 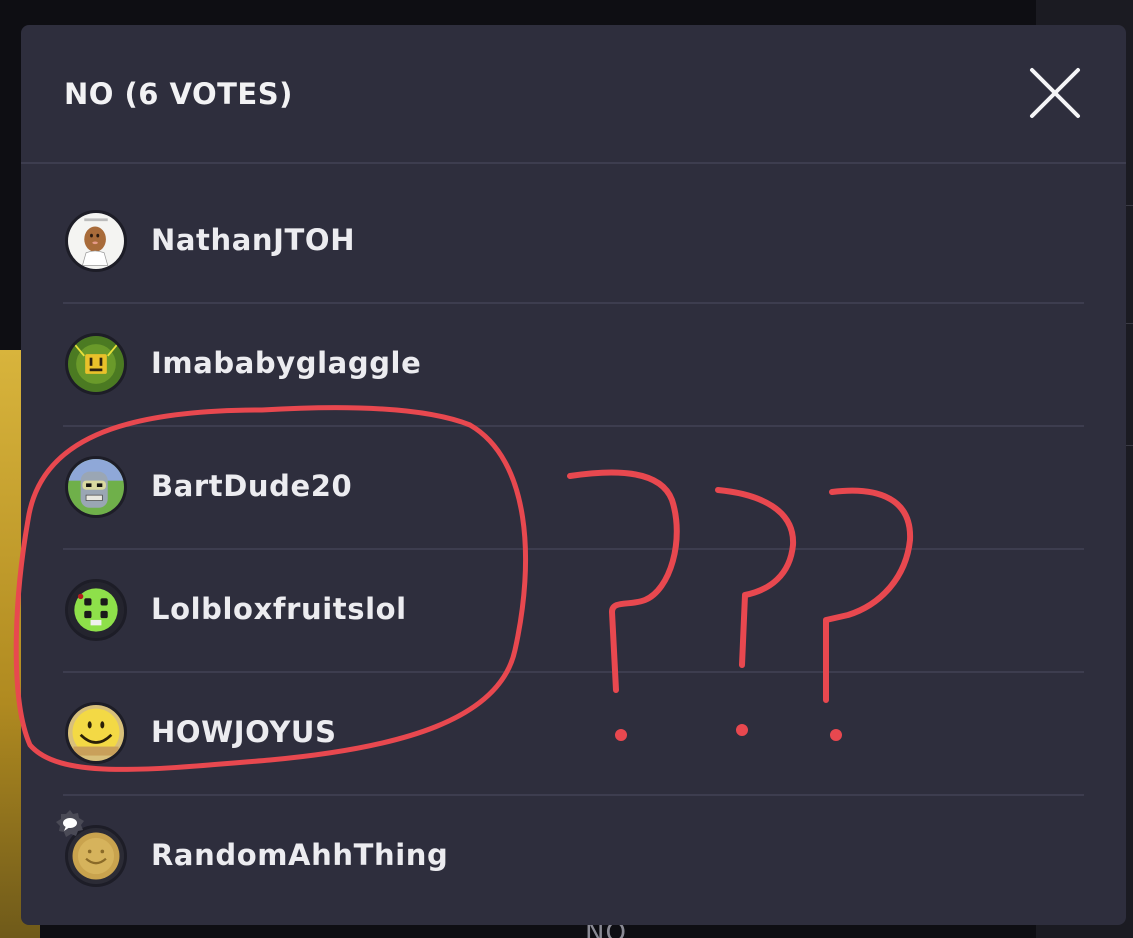 I want to click on voter-name: RandomAhhThing, so click(x=299, y=855).